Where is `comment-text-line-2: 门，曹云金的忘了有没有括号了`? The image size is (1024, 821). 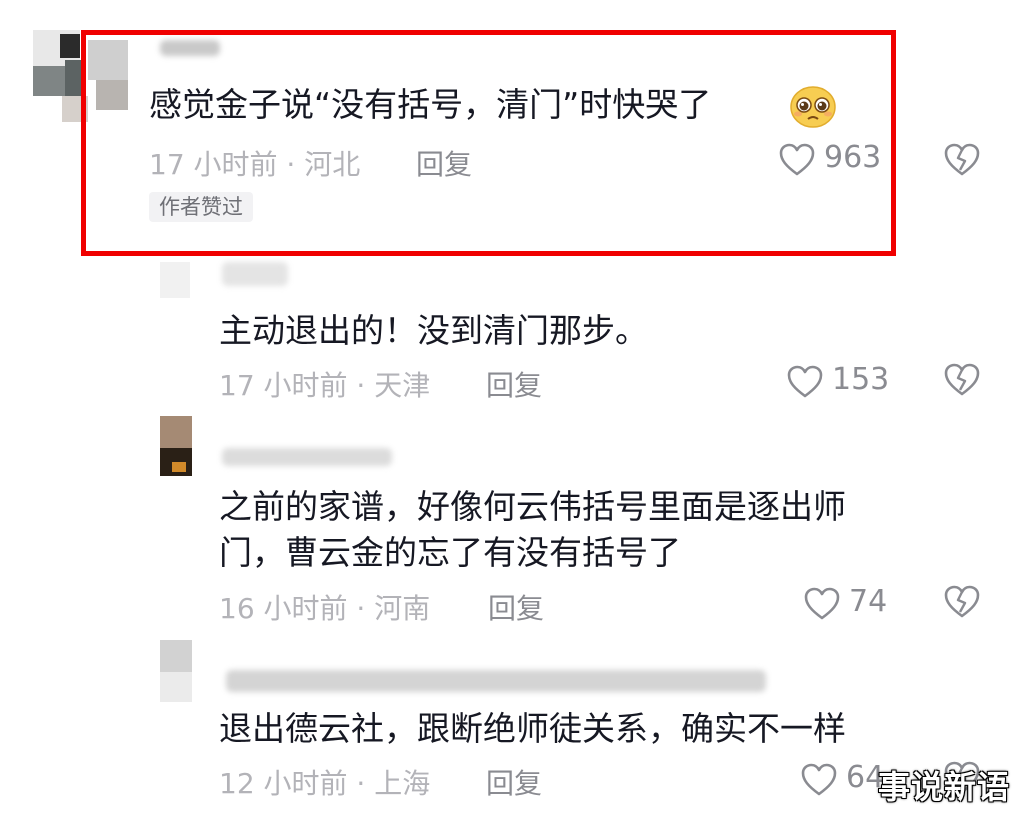
comment-text-line-2: 门，曹云金的忘了有没有括号了 is located at coordinates (450, 552).